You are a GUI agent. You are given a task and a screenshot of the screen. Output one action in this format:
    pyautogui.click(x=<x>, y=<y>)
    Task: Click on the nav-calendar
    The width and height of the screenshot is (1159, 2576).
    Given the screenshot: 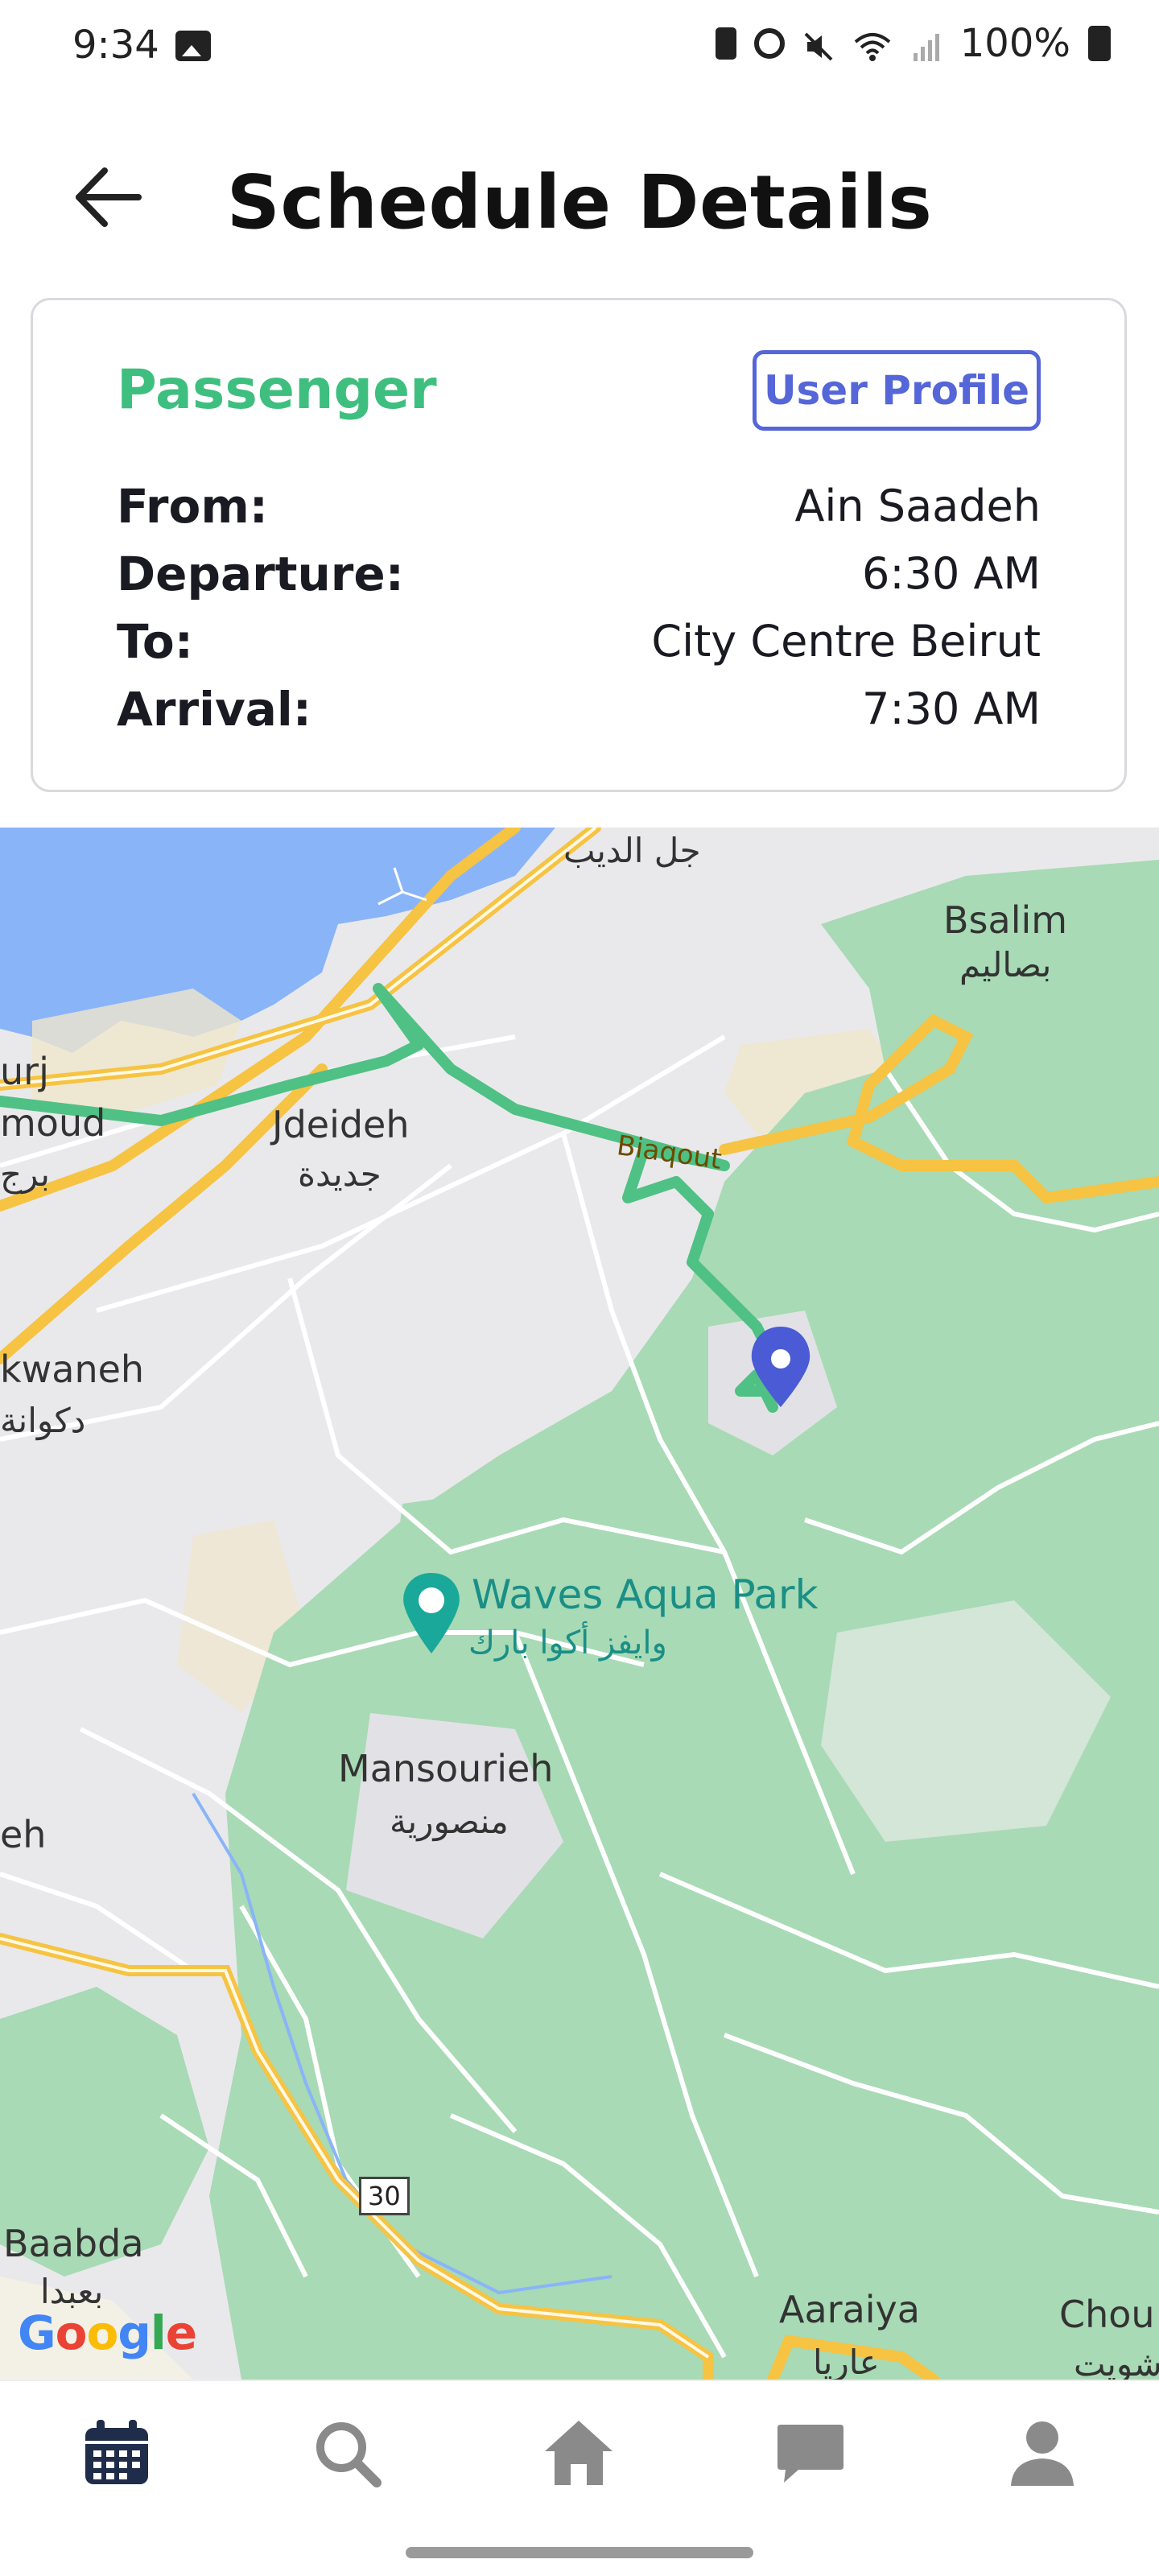 What is the action you would take?
    pyautogui.click(x=116, y=2453)
    